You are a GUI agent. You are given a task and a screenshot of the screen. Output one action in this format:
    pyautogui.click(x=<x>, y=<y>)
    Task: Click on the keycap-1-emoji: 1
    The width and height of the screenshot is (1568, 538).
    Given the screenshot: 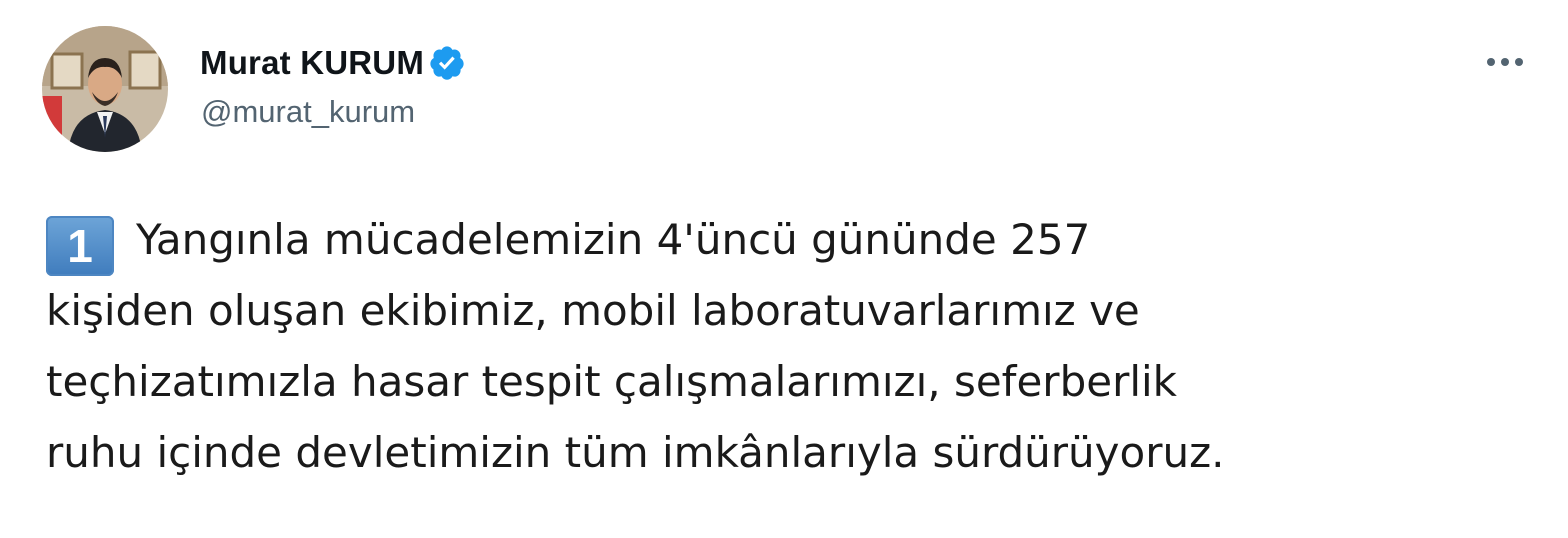 What is the action you would take?
    pyautogui.click(x=80, y=246)
    